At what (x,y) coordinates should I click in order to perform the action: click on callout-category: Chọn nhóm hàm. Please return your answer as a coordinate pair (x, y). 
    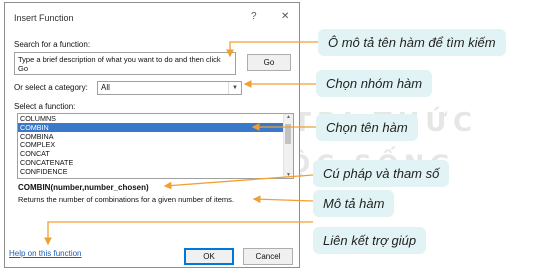
    Looking at the image, I should click on (374, 83).